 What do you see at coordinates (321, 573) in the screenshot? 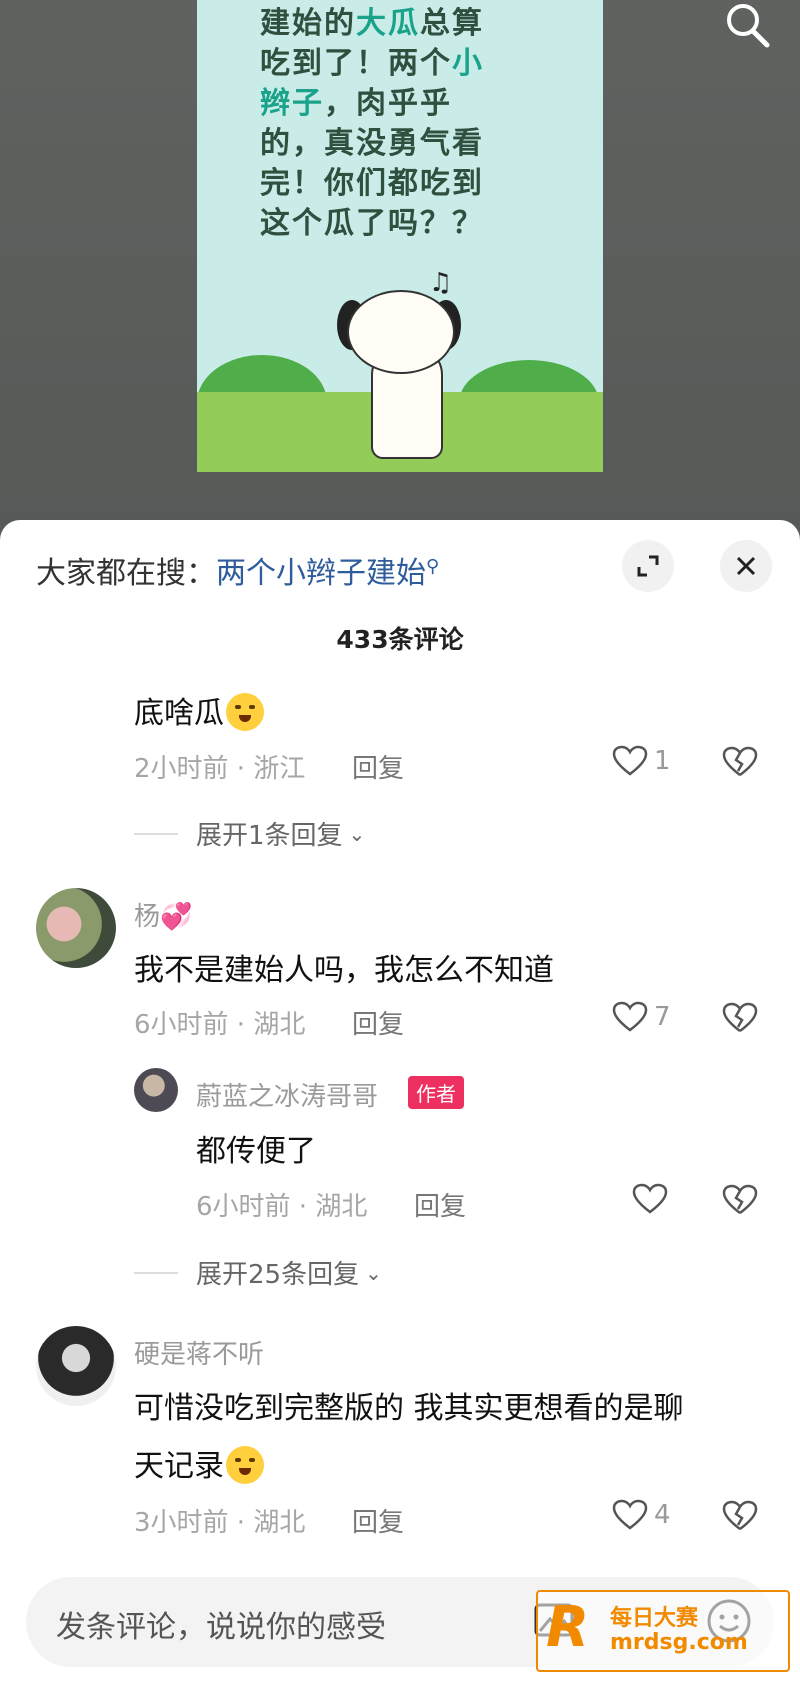
I see `trending-query-link: 两个小辫子建始` at bounding box center [321, 573].